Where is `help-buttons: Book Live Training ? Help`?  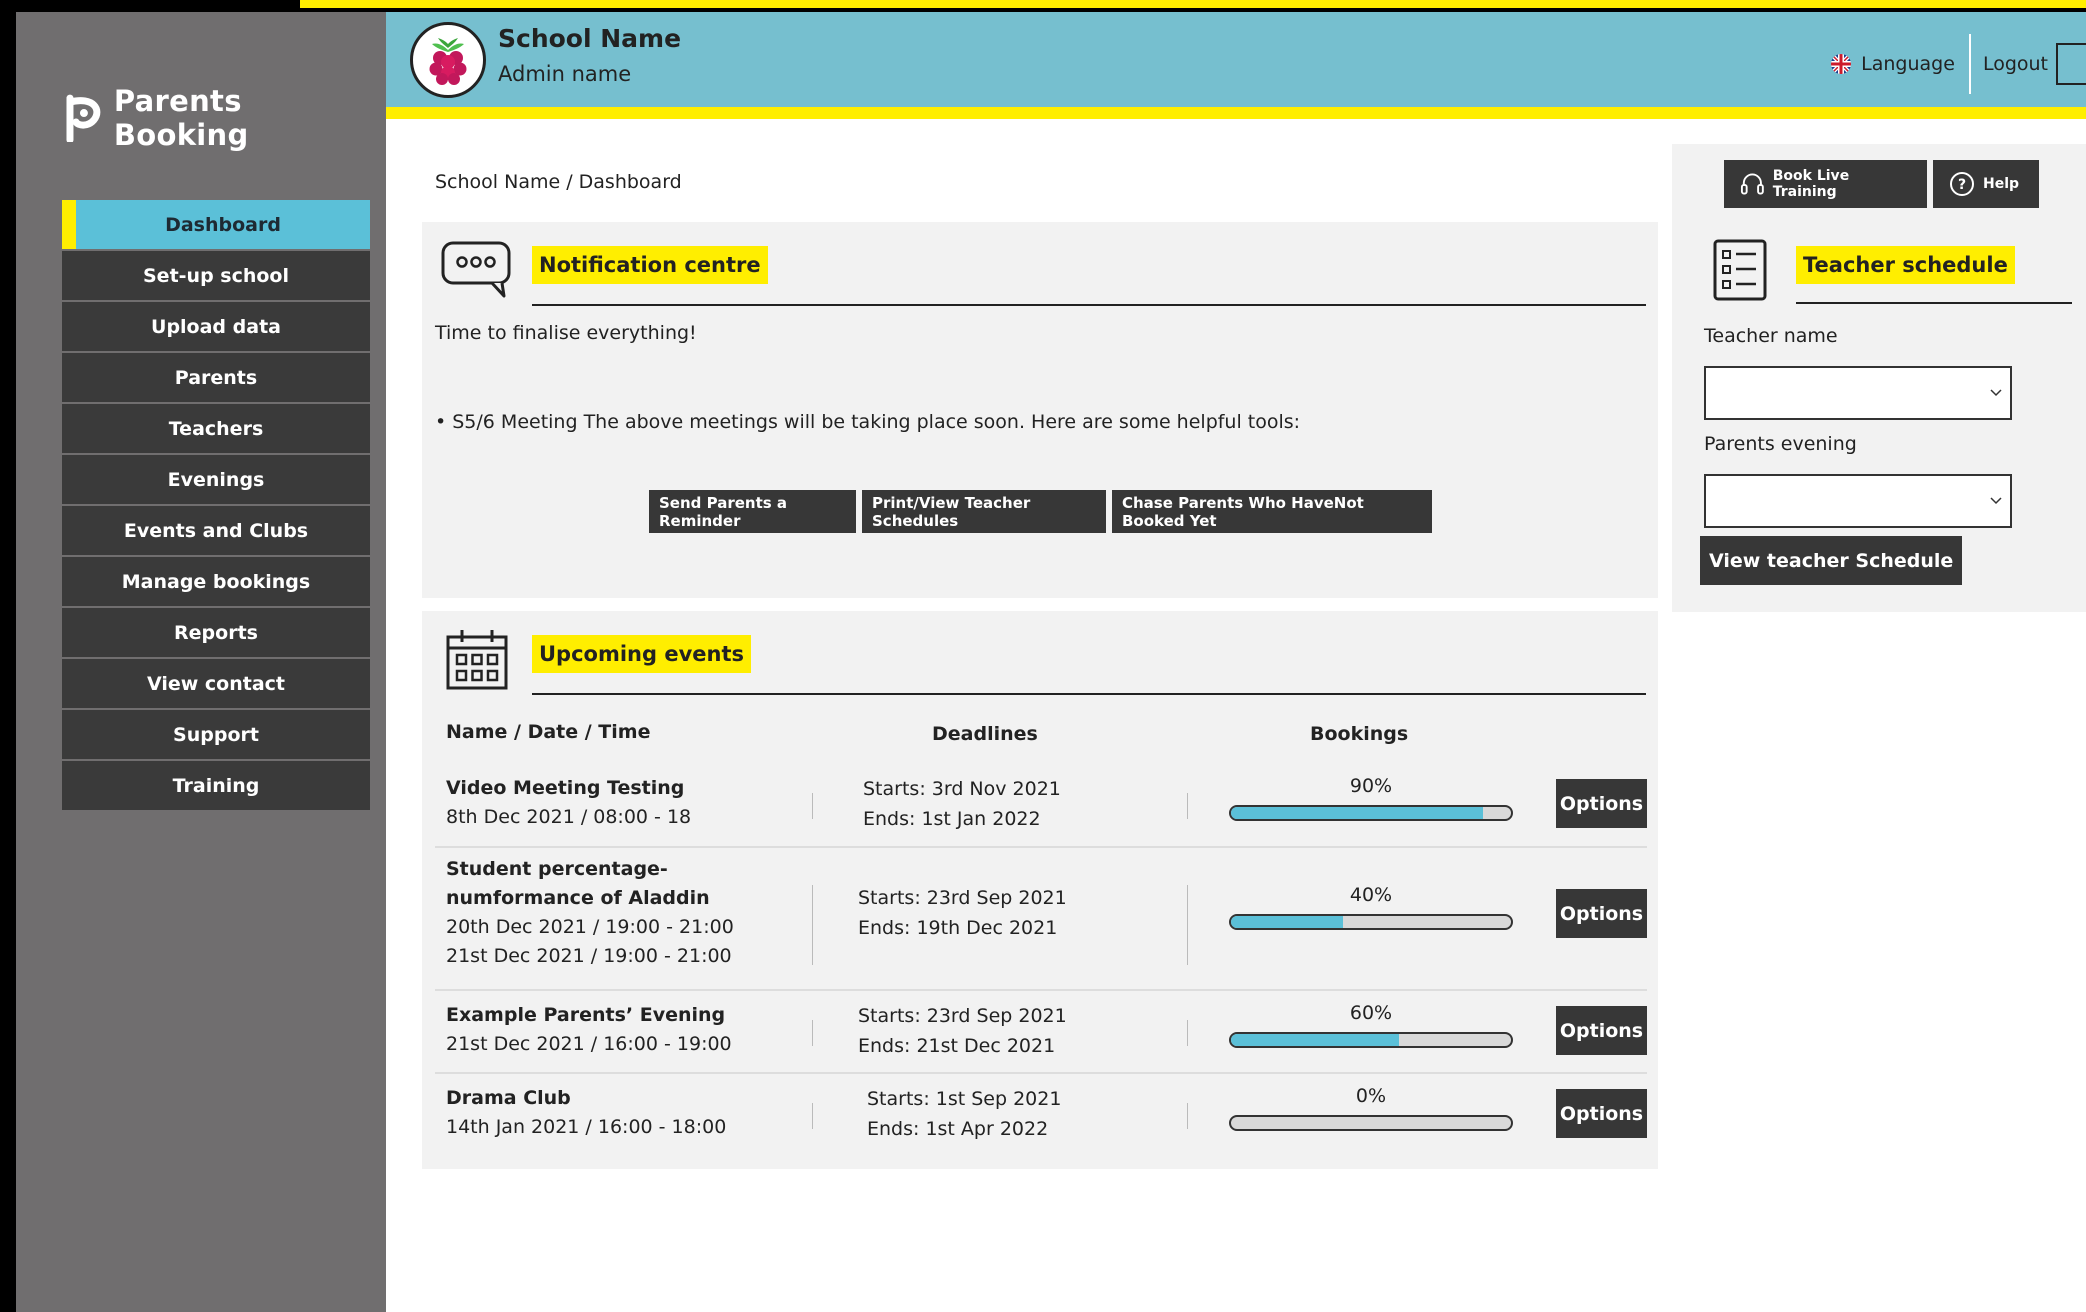 help-buttons: Book Live Training ? Help is located at coordinates (1881, 184).